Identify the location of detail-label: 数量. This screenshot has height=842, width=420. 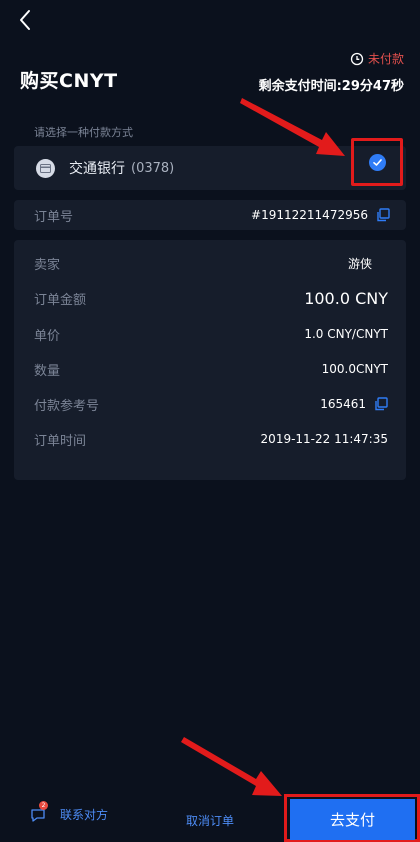
(47, 371).